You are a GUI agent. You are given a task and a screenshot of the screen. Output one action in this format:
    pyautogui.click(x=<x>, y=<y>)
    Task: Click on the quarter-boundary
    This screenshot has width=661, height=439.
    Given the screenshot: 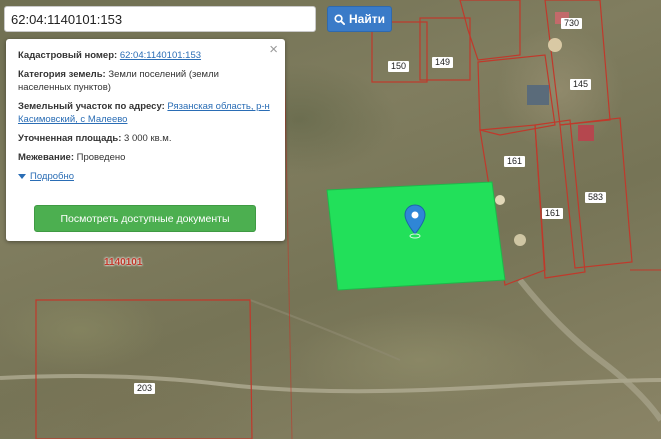 What is the action you would take?
    pyautogui.click(x=288, y=241)
    